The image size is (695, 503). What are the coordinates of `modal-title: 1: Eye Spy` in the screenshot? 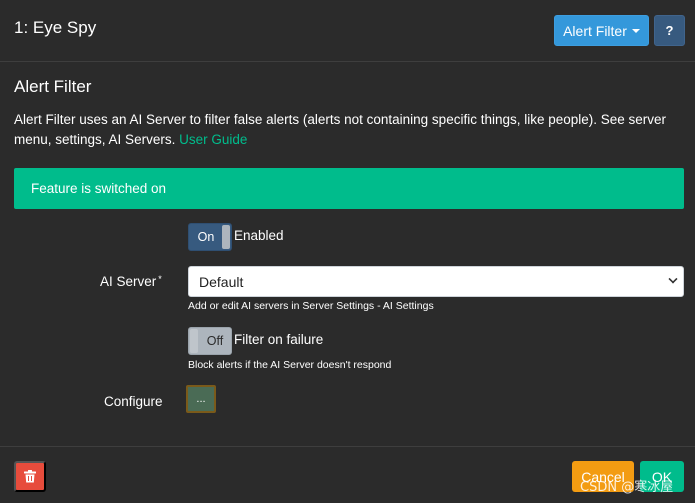 It's located at (55, 27).